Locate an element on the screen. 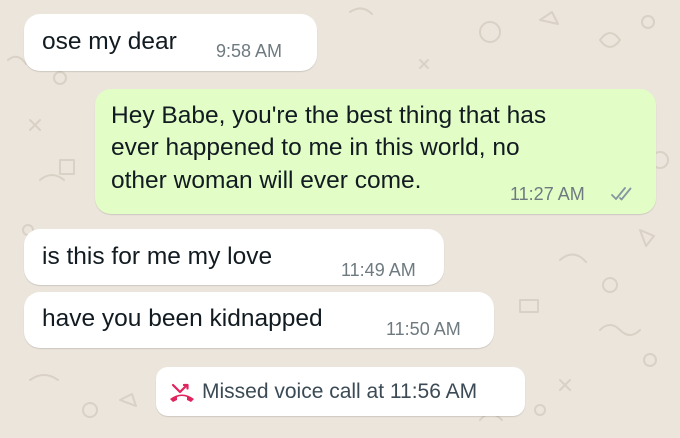 The width and height of the screenshot is (680, 438). missed-call-text: Missed voice call at 11:56 AM is located at coordinates (340, 391).